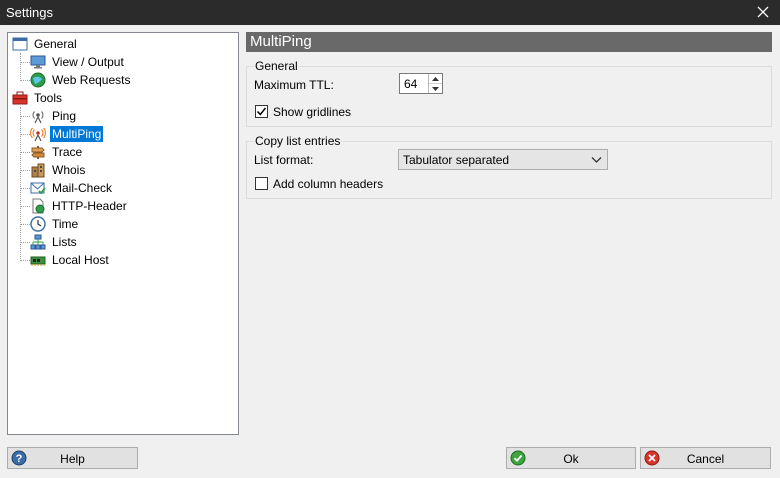 The width and height of the screenshot is (780, 478). I want to click on copy-list-group-caption: Copy list entries, so click(298, 141).